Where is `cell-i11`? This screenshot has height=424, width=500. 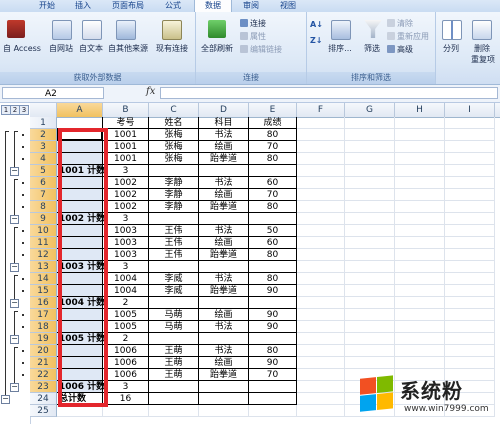 cell-i11 is located at coordinates (470, 243).